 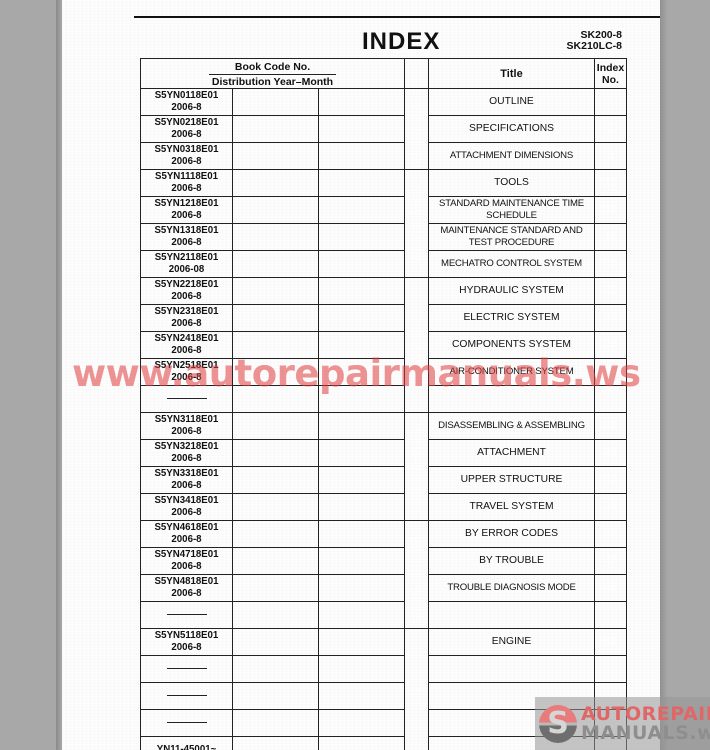 I want to click on model-number-secondary: SK210LC-8, so click(x=594, y=46).